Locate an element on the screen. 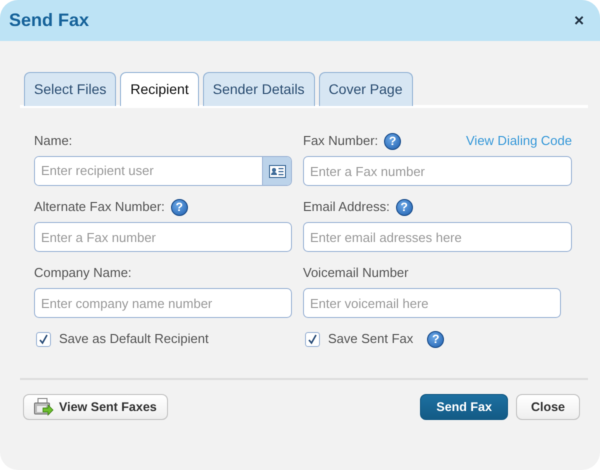  fax-machine-icon is located at coordinates (44, 407).